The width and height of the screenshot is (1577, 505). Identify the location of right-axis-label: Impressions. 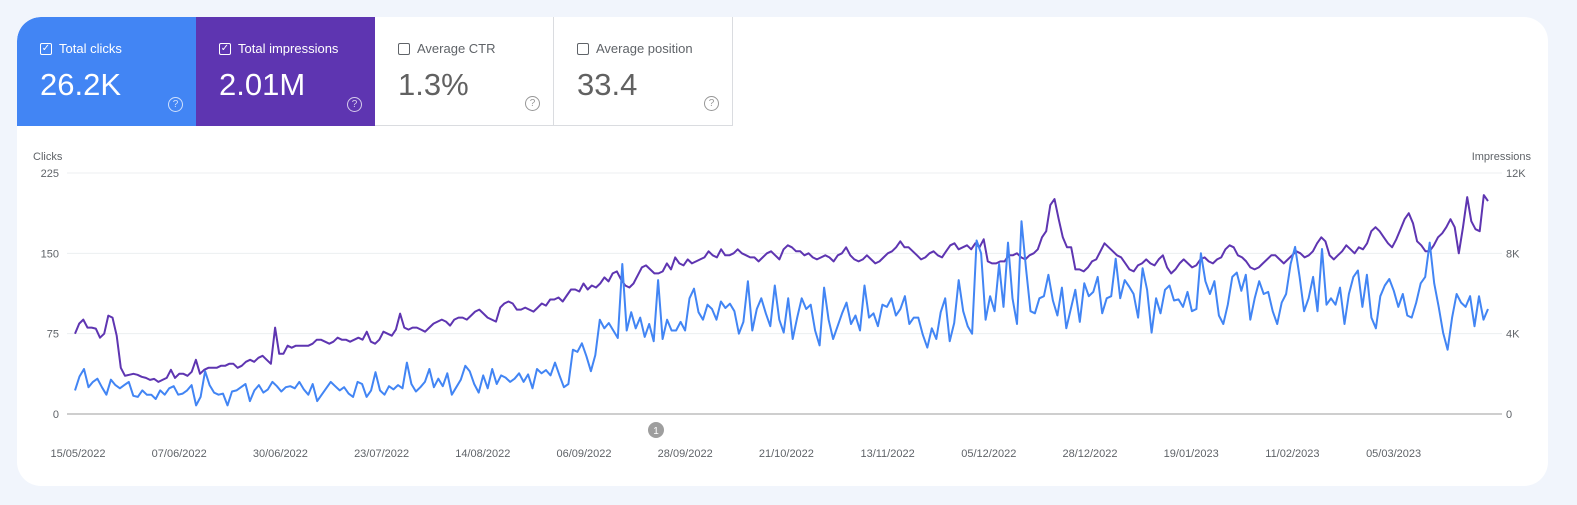
(1502, 157).